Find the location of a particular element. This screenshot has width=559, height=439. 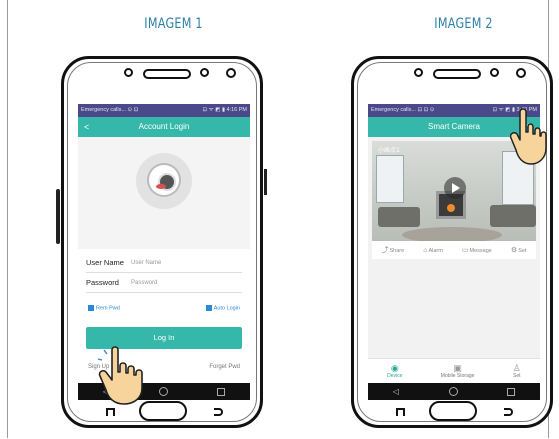

username-label: User Name is located at coordinates (105, 262).